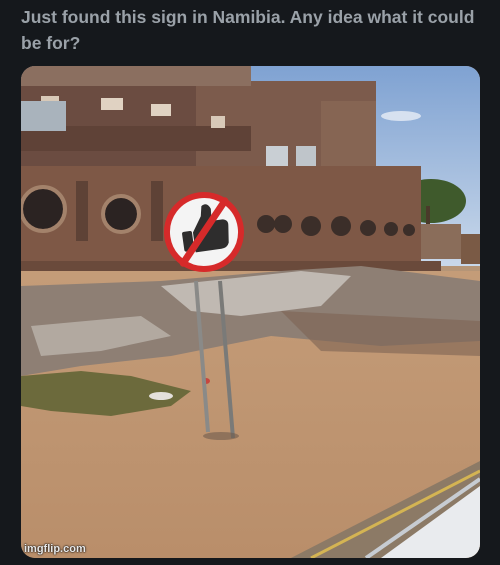 This screenshot has height=565, width=500. Describe the element at coordinates (55, 549) in the screenshot. I see `imgflip-watermark: imgflip.com` at that location.